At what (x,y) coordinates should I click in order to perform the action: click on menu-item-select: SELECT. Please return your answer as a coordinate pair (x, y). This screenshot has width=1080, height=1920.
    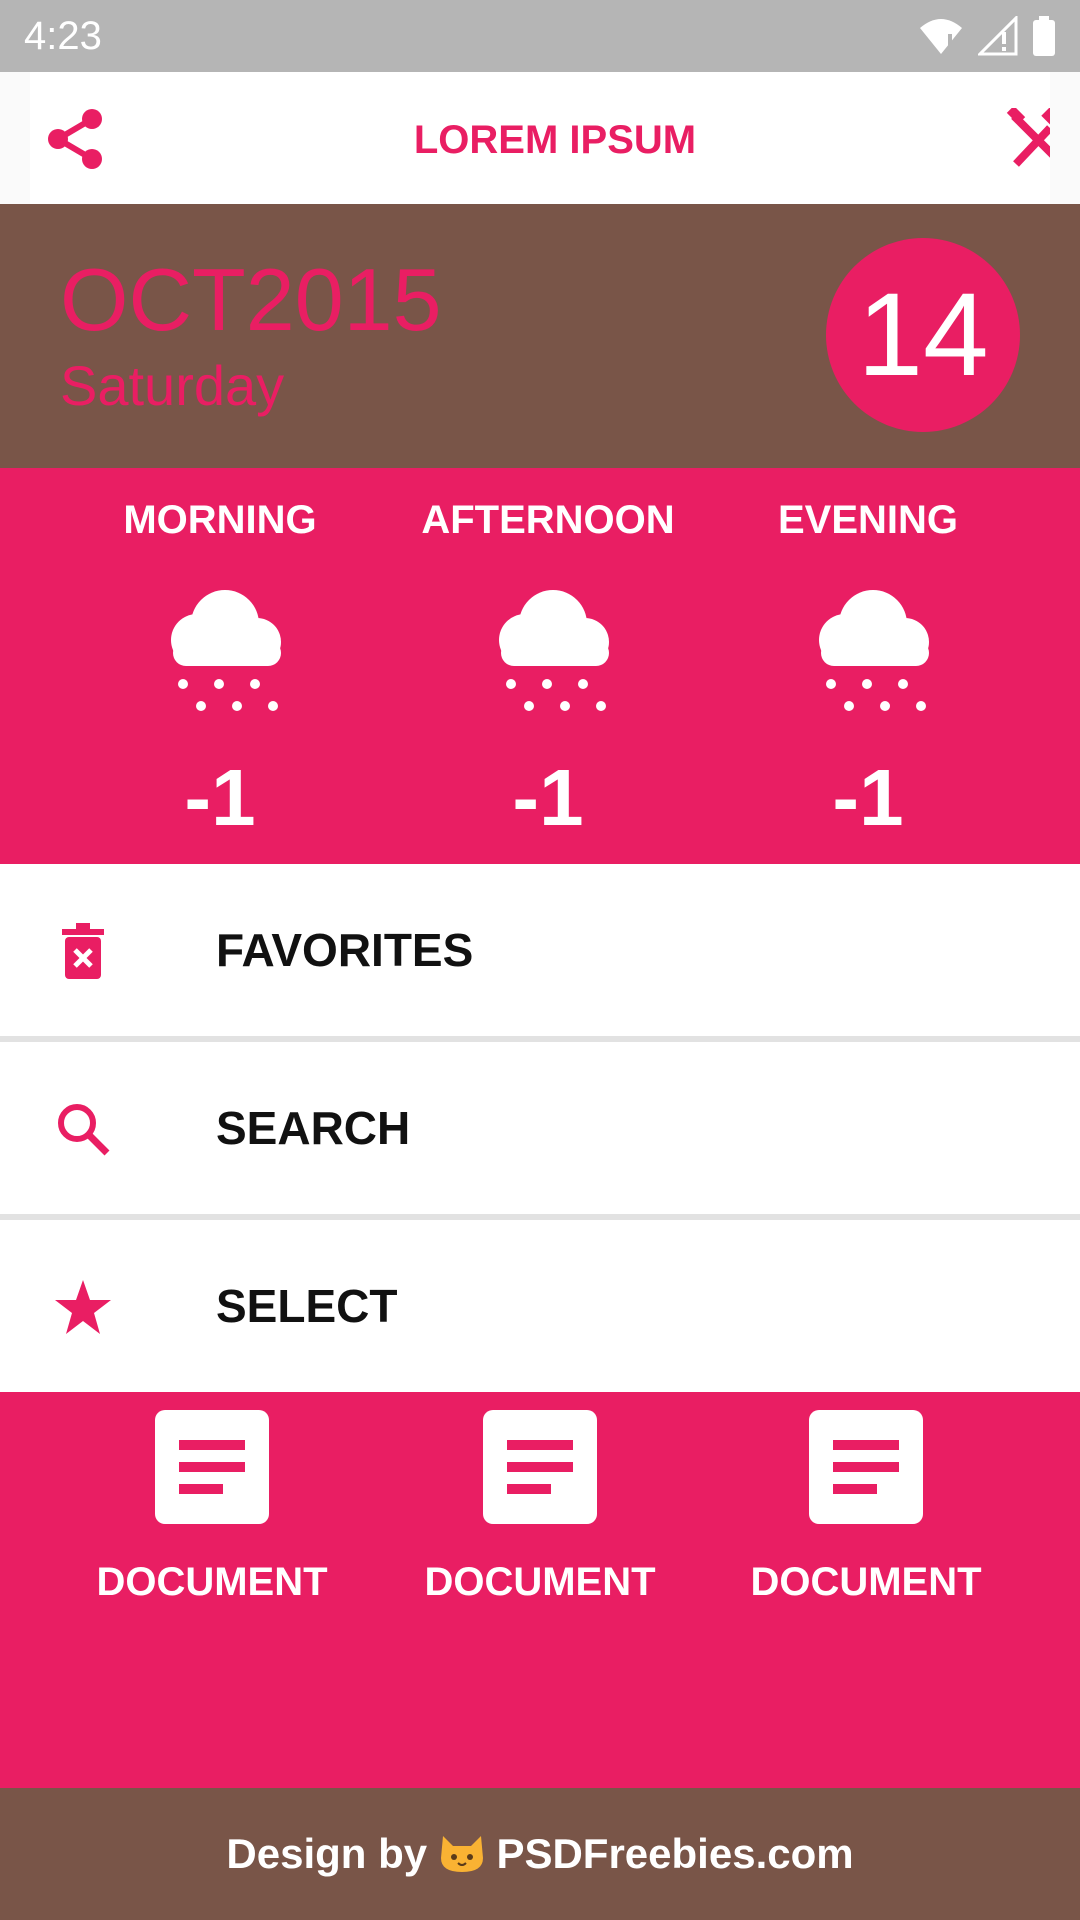
    Looking at the image, I should click on (540, 1306).